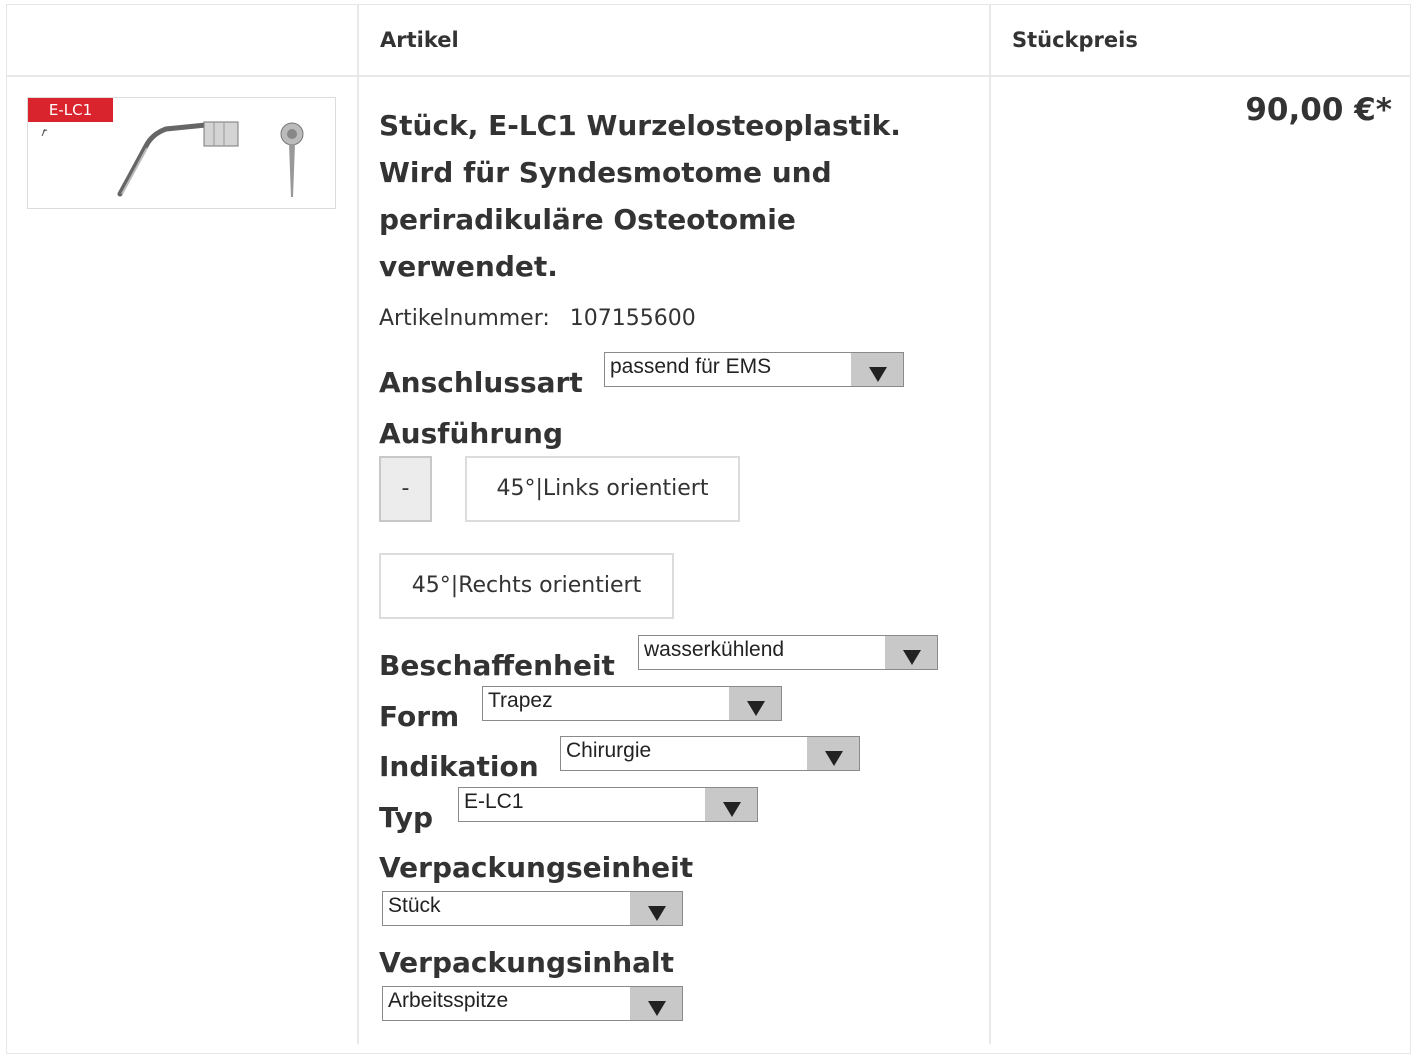  What do you see at coordinates (497, 665) in the screenshot?
I see `beschaffenheit-label: Beschaffenheit` at bounding box center [497, 665].